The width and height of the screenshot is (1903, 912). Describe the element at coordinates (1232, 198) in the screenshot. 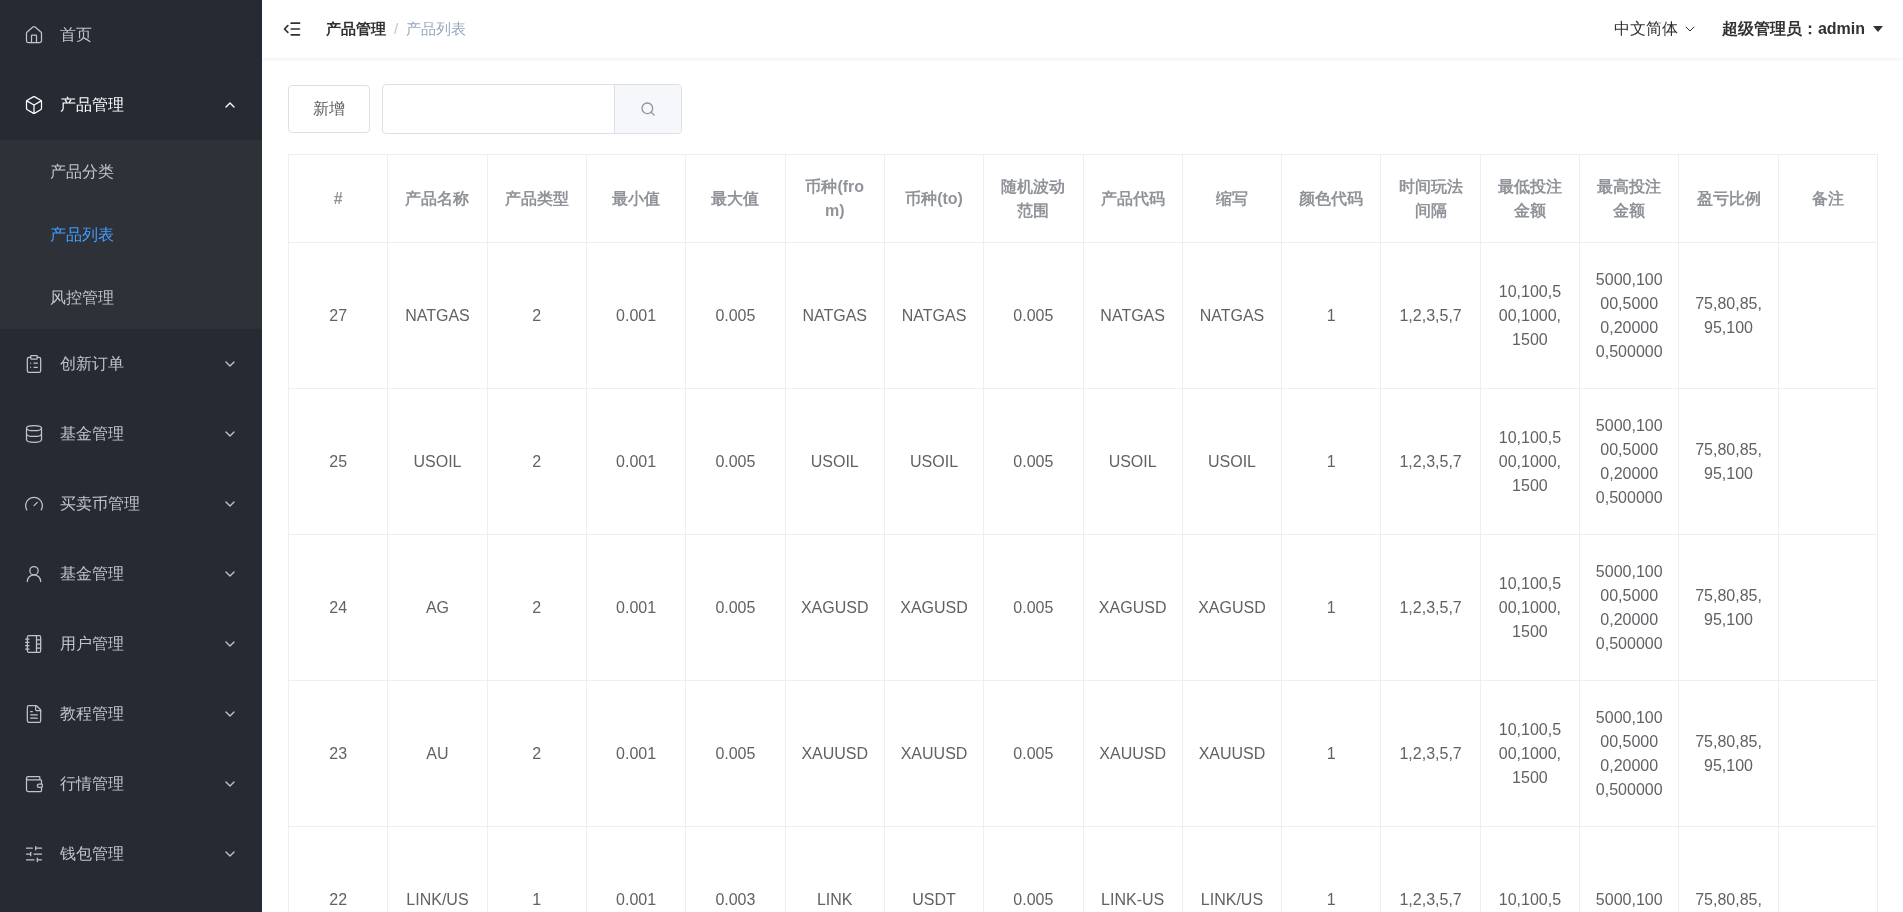

I see `column-header: 缩写` at that location.